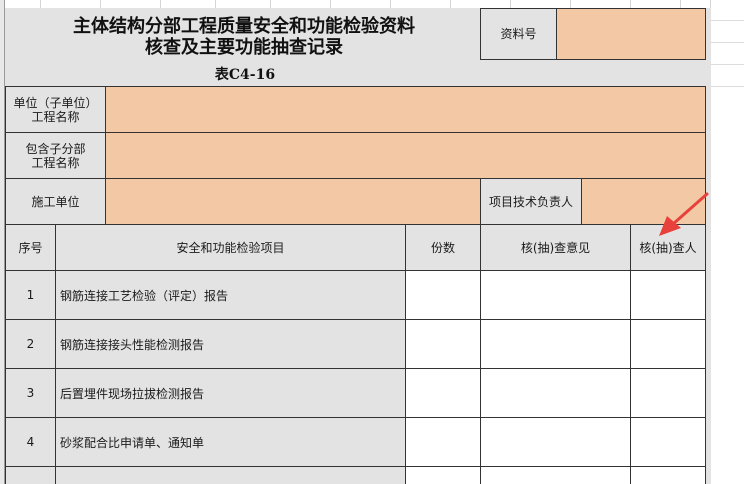  What do you see at coordinates (405, 109) in the screenshot?
I see `unit-project-name-field` at bounding box center [405, 109].